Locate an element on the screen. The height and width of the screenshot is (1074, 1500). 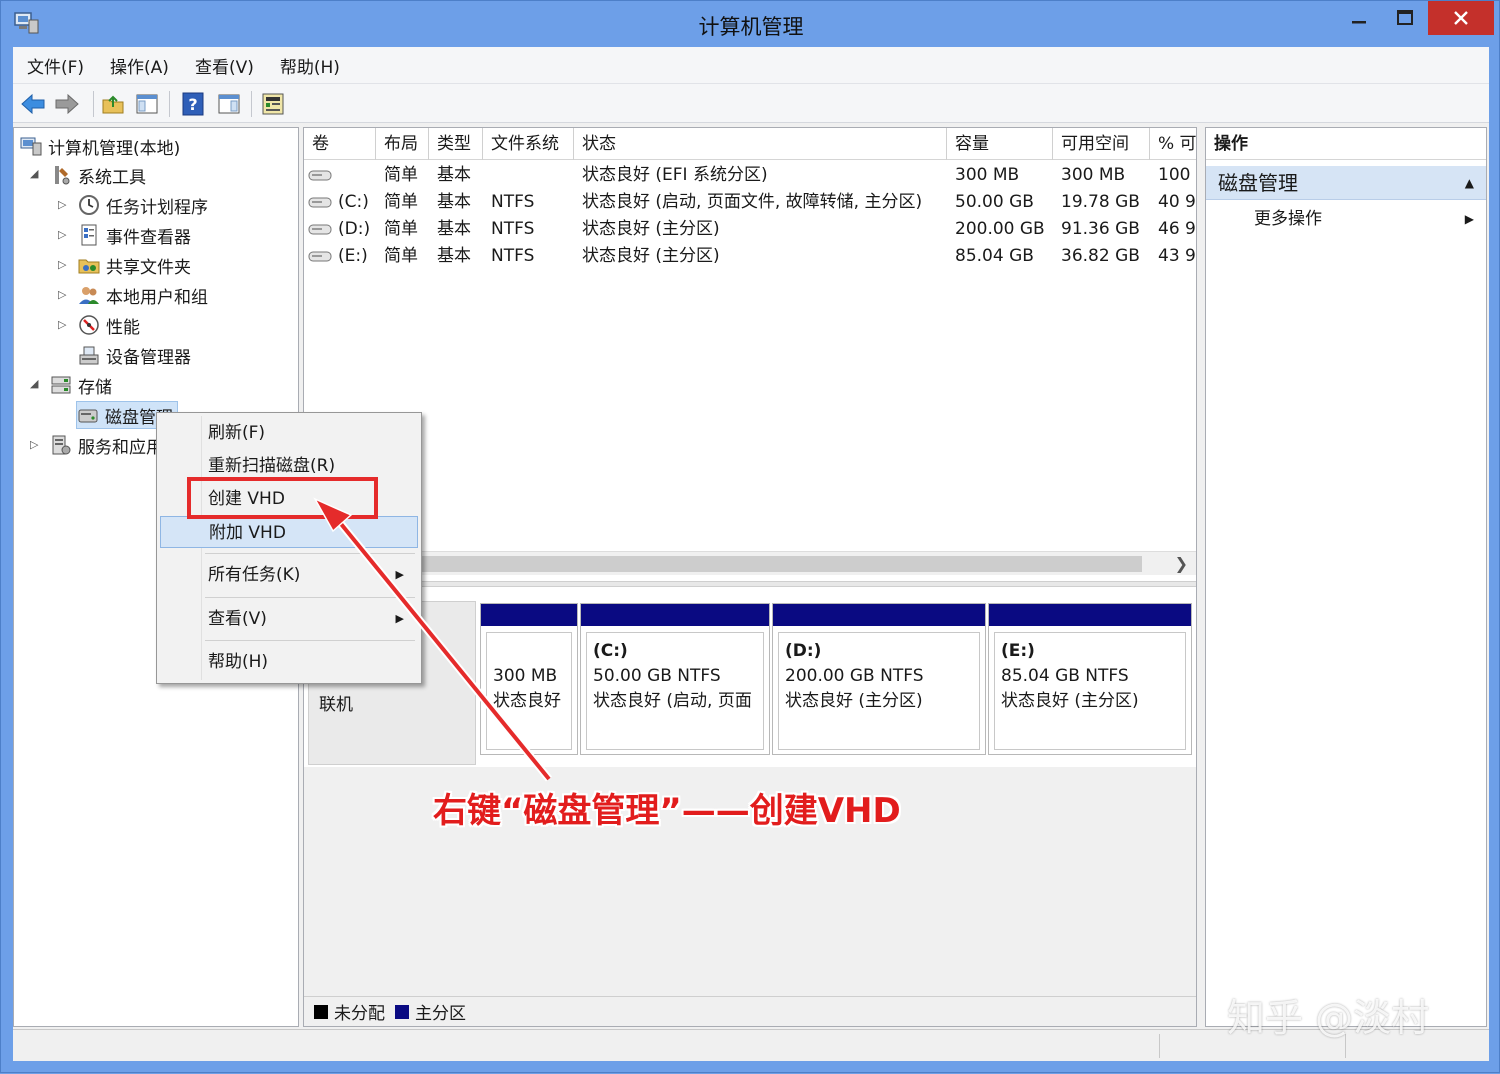
primary-swatch is located at coordinates (402, 1011).